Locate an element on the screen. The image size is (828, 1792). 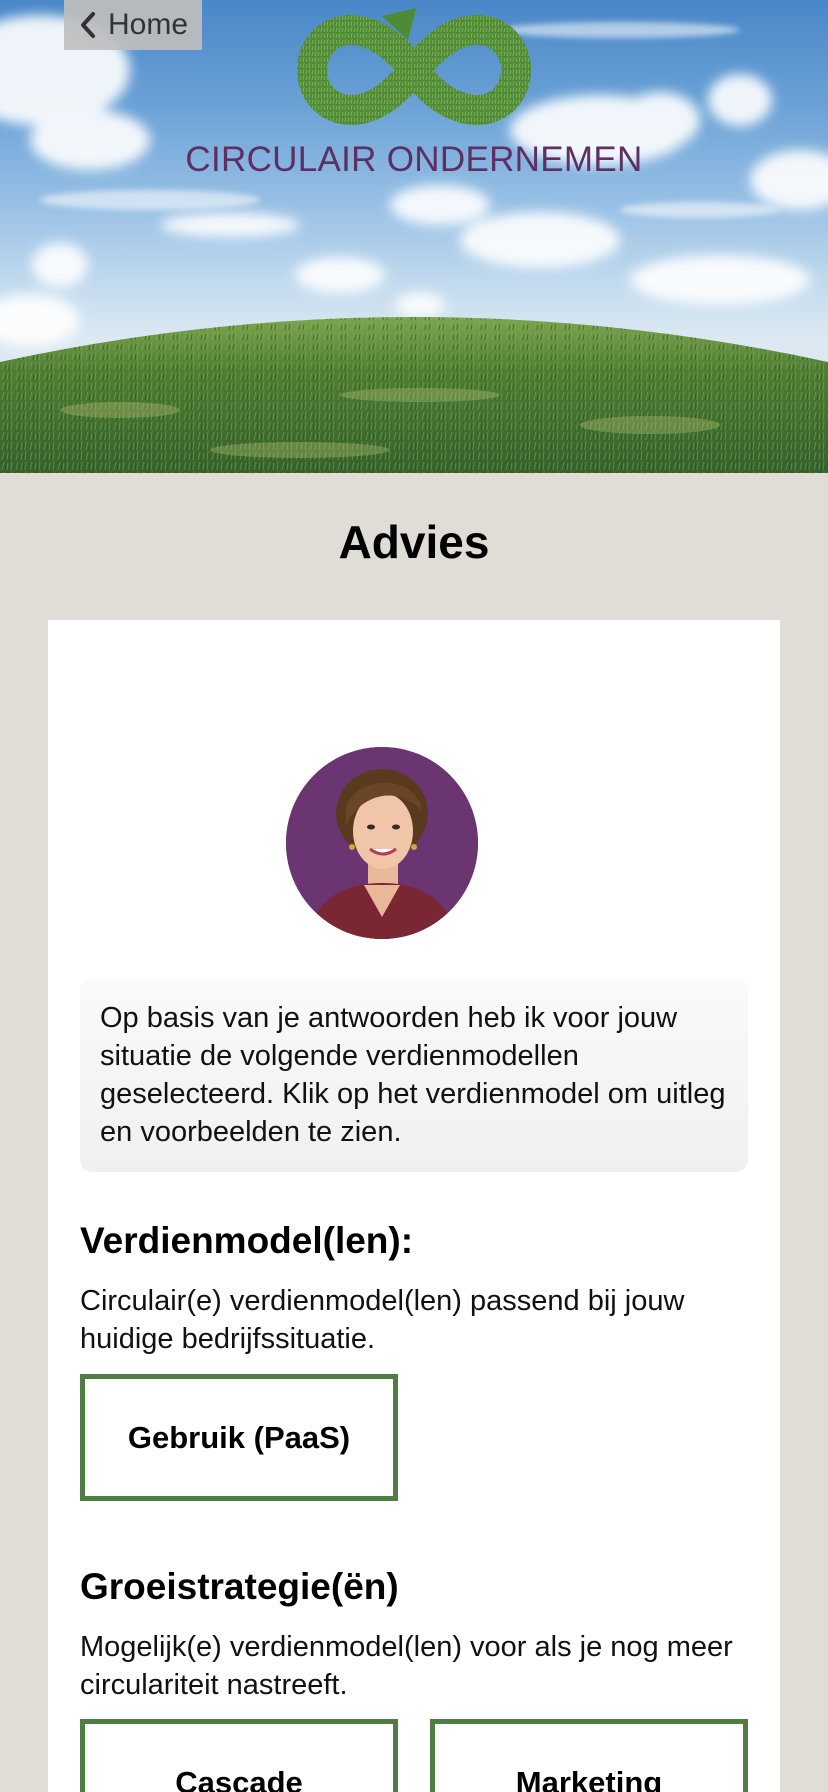
home-back-button: Home is located at coordinates (133, 25).